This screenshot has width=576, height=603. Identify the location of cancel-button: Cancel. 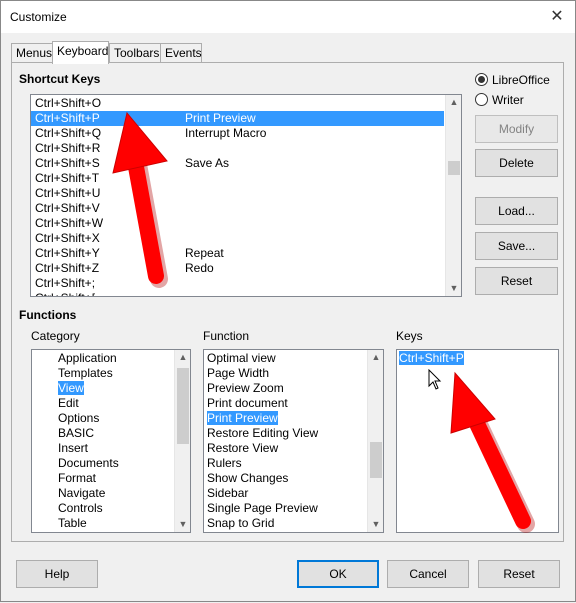
(428, 574).